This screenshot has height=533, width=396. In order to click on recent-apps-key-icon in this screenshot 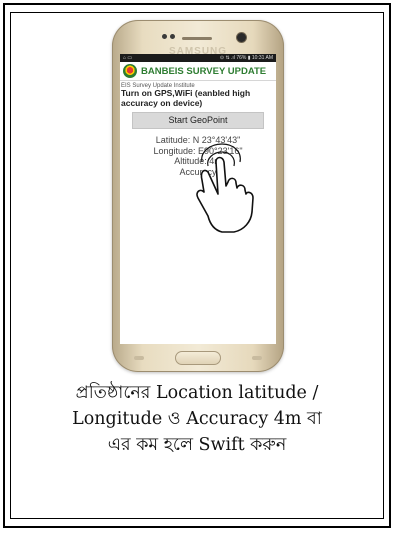, I will do `click(139, 358)`.